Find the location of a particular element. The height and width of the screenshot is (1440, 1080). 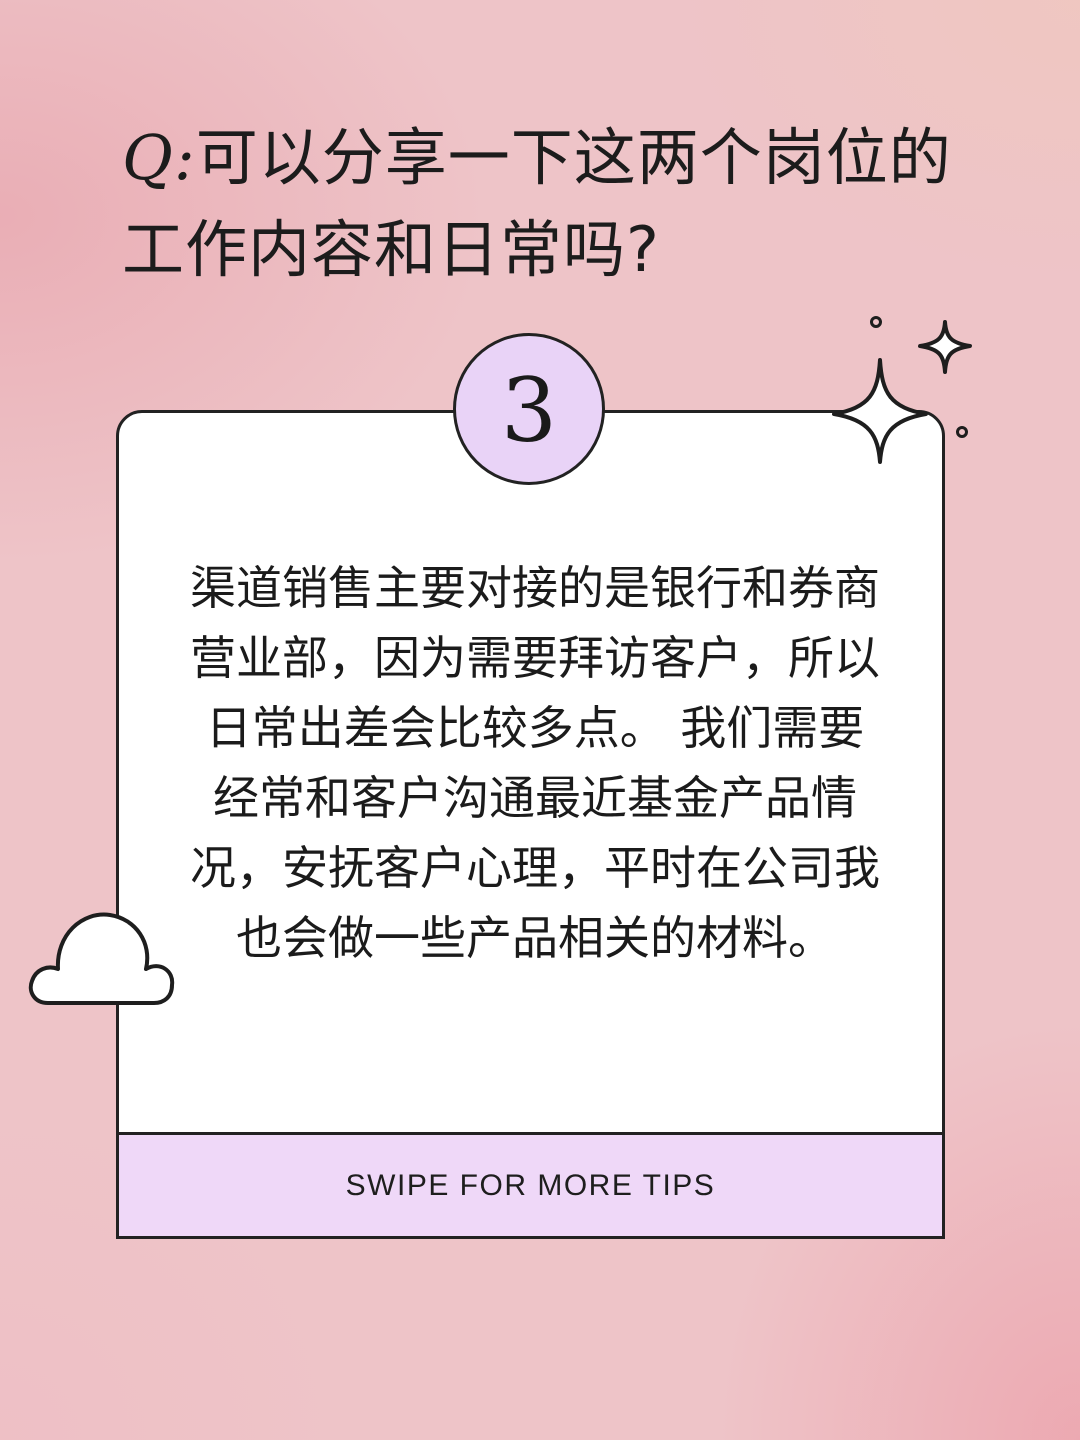

swipe-footer: SWIPE FOR MORE TIPS is located at coordinates (530, 1184).